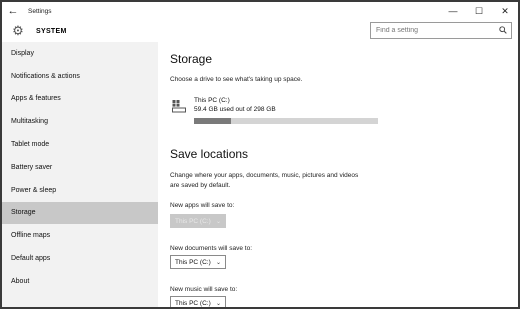  Describe the element at coordinates (13, 11) in the screenshot. I see `back-arrow-icon: ←` at that location.